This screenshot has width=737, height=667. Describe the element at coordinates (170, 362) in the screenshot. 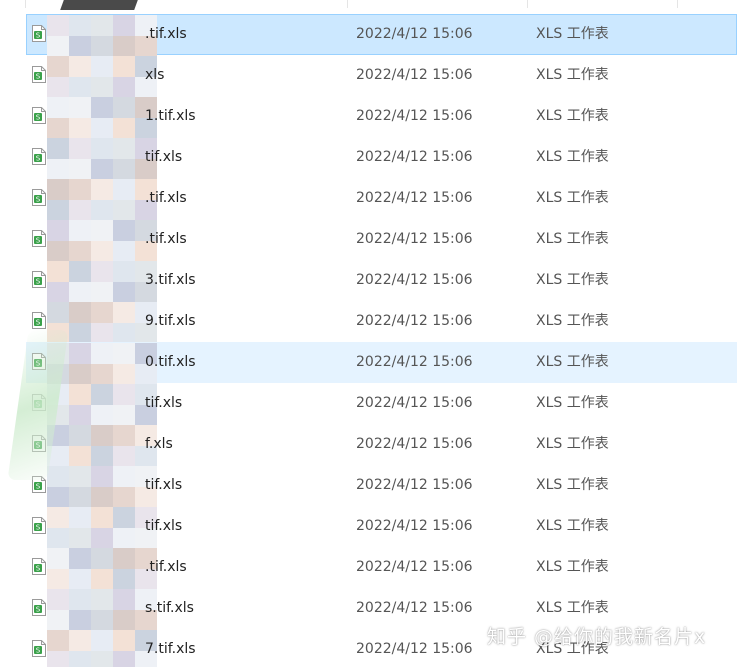

I see `file-name-suffix: 0.tif.xls` at that location.